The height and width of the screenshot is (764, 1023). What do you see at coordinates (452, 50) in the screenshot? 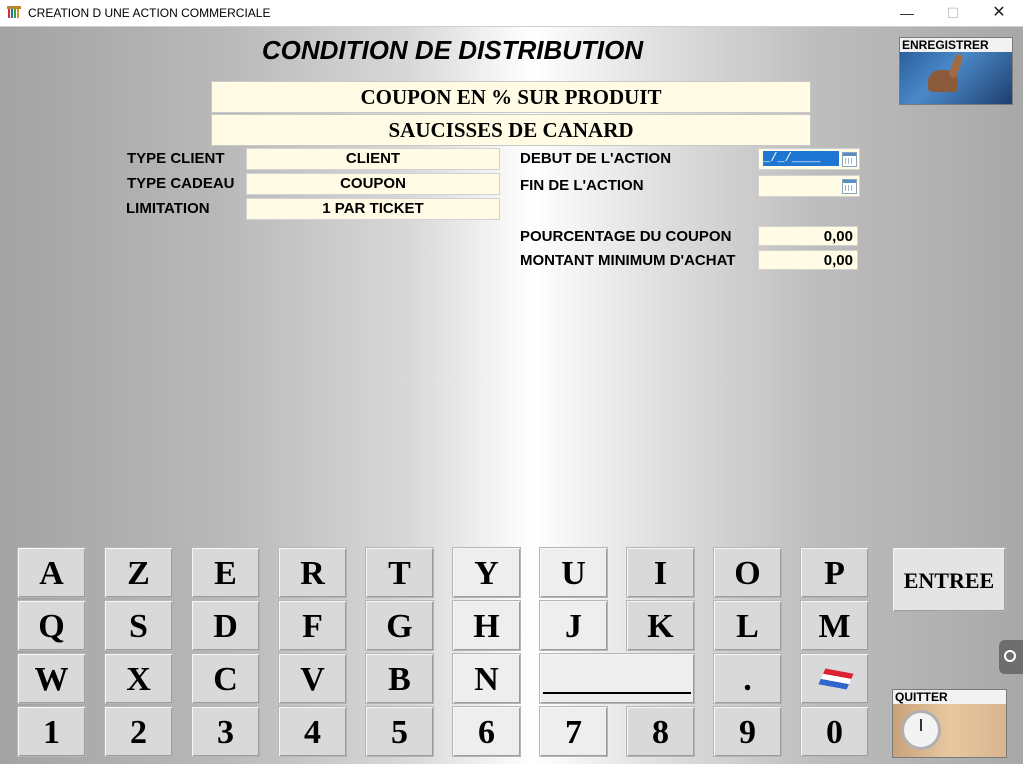
I see `page-title: CONDITION DE DISTRIBUTION` at bounding box center [452, 50].